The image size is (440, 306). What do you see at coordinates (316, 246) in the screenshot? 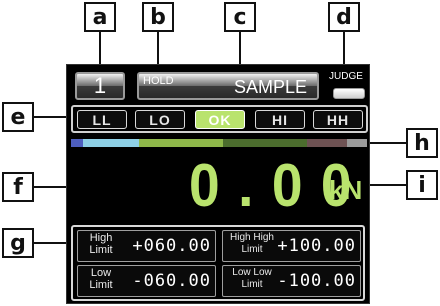
I see `high-high-limit-value: +100.00` at bounding box center [316, 246].